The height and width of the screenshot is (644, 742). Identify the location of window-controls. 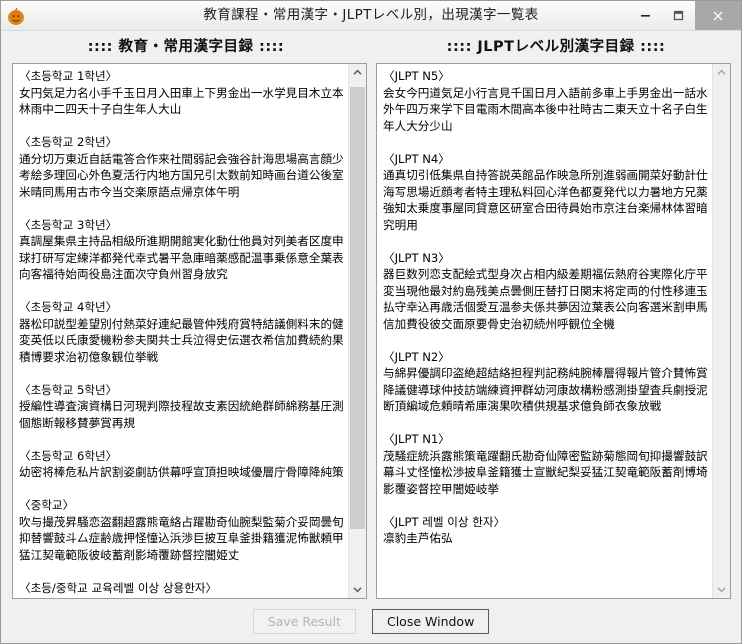
(685, 15).